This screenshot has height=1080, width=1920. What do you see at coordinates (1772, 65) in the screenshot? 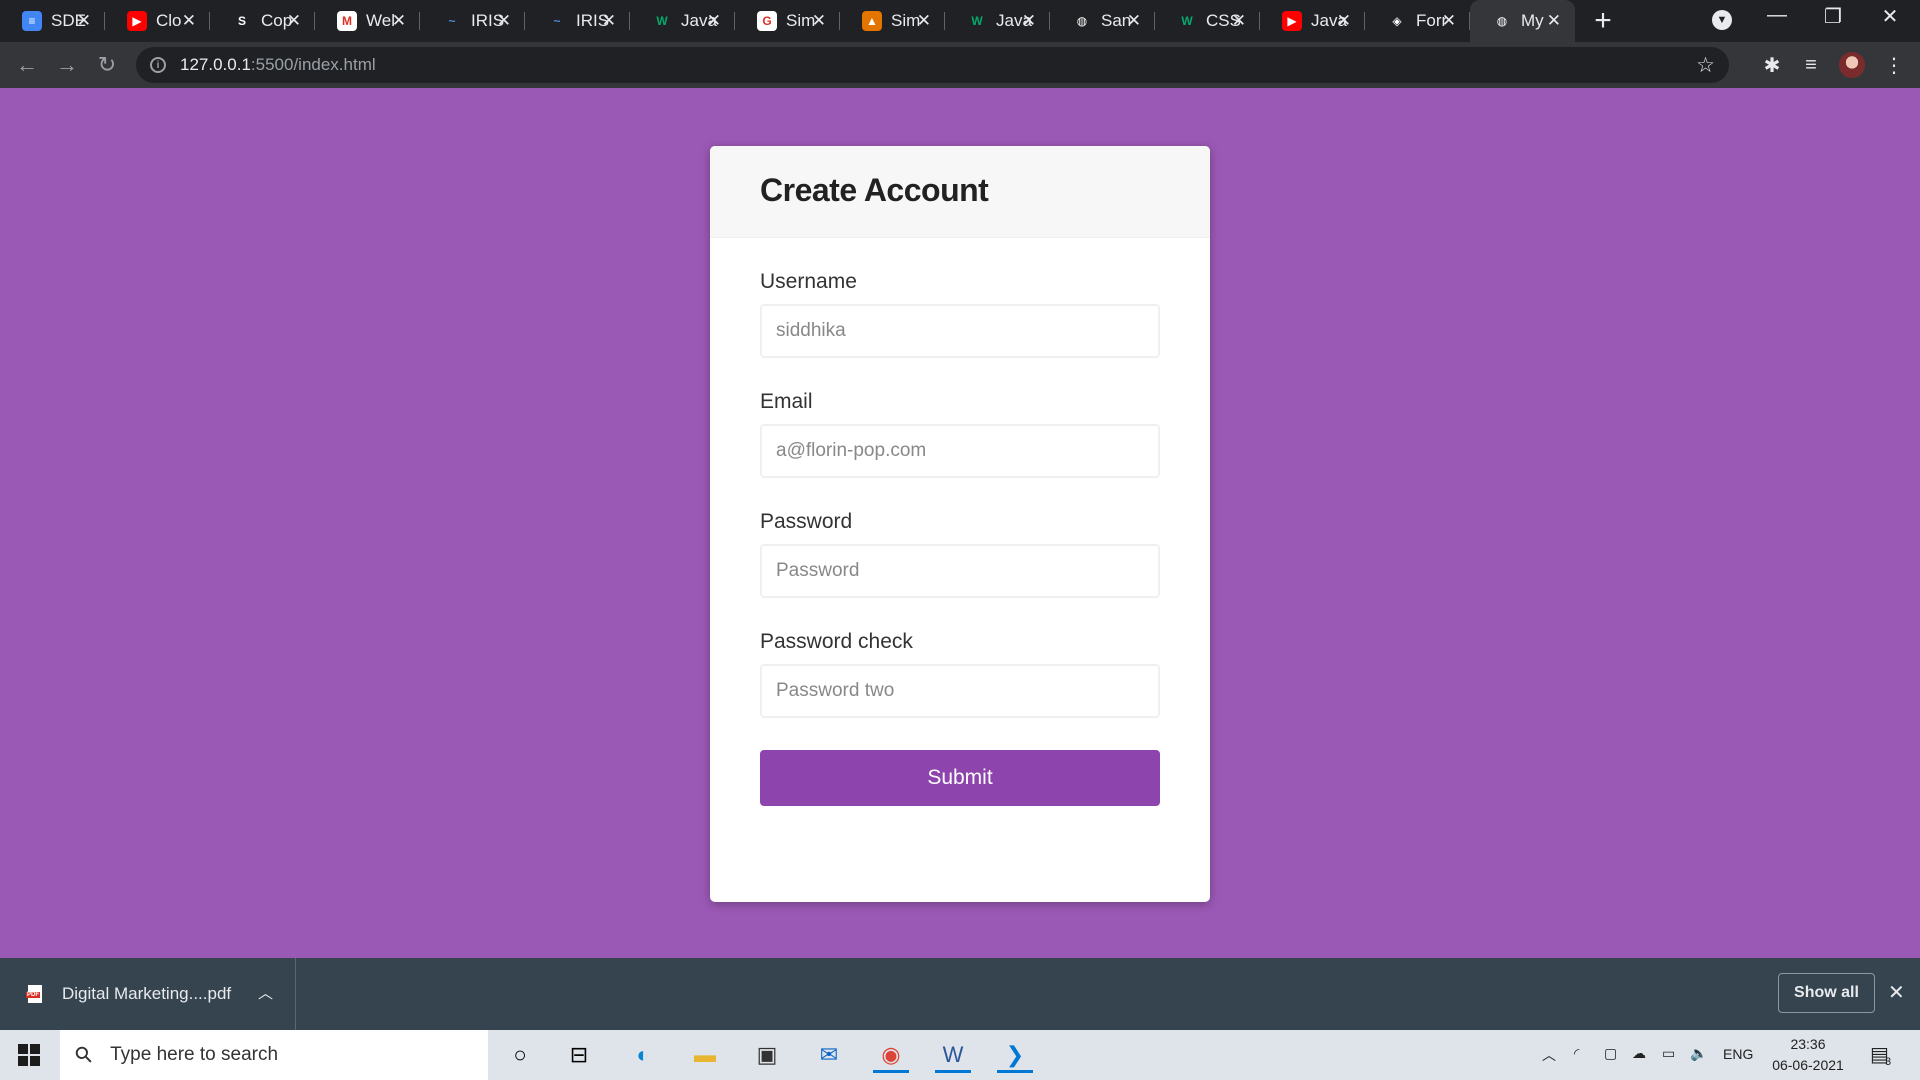
I see `extensions-icon: ✱` at bounding box center [1772, 65].